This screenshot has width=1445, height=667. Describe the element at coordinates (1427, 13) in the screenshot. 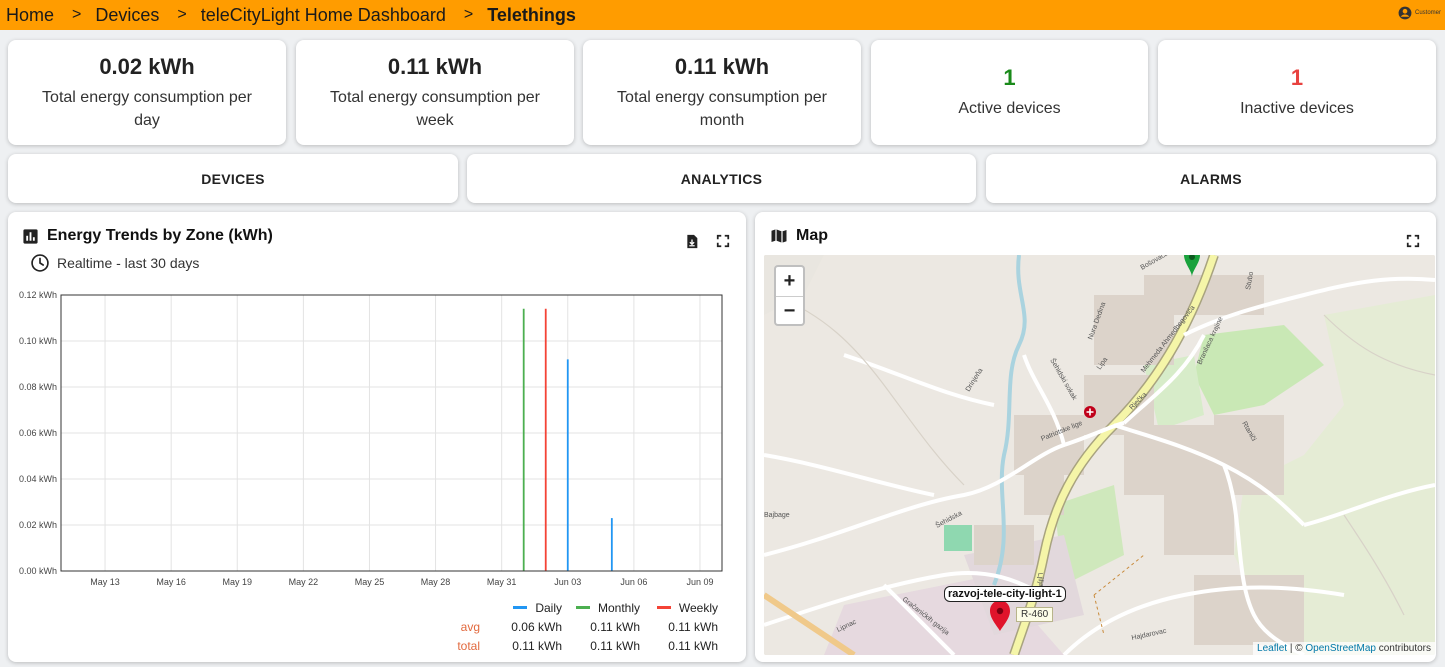

I see `user-name: Customer` at that location.